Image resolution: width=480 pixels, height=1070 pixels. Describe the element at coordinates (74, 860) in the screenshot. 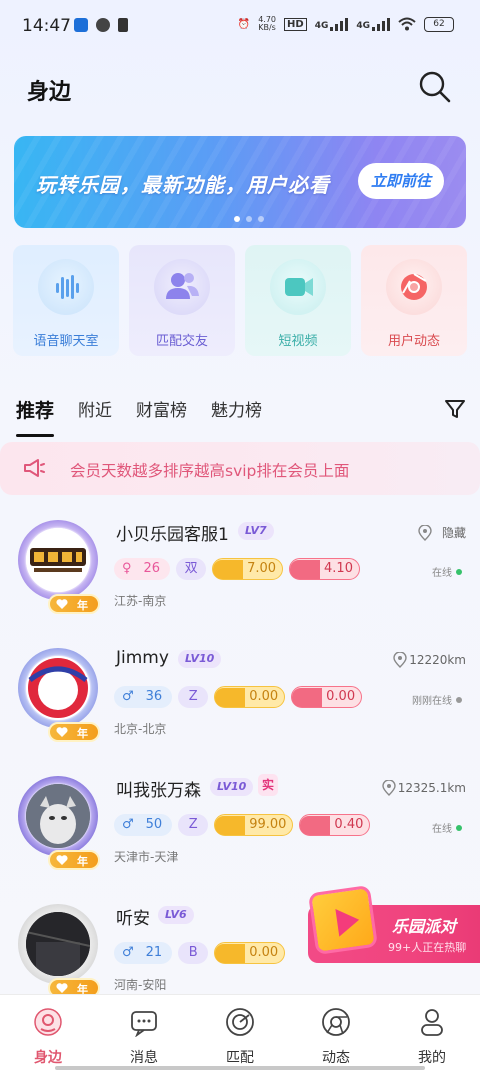

I see `year-member-badge: 年` at that location.